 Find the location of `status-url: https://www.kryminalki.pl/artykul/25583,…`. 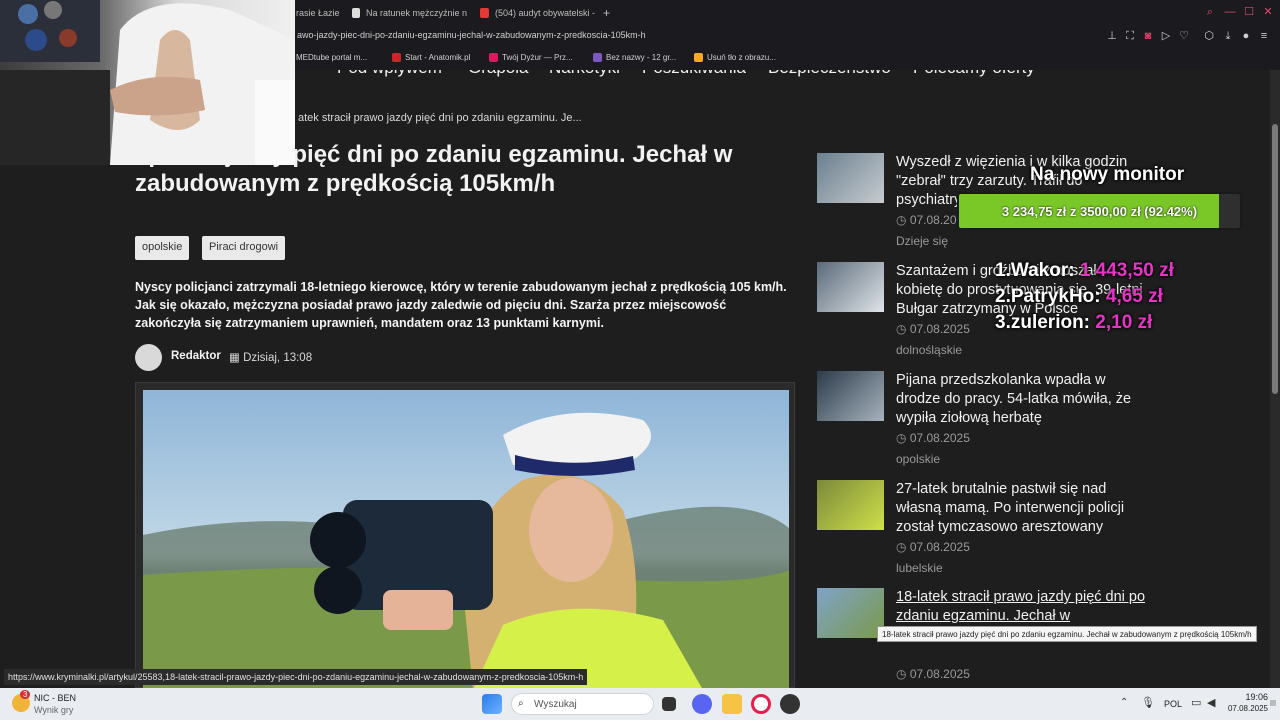

status-url: https://www.kryminalki.pl/artykul/25583,… is located at coordinates (296, 677).